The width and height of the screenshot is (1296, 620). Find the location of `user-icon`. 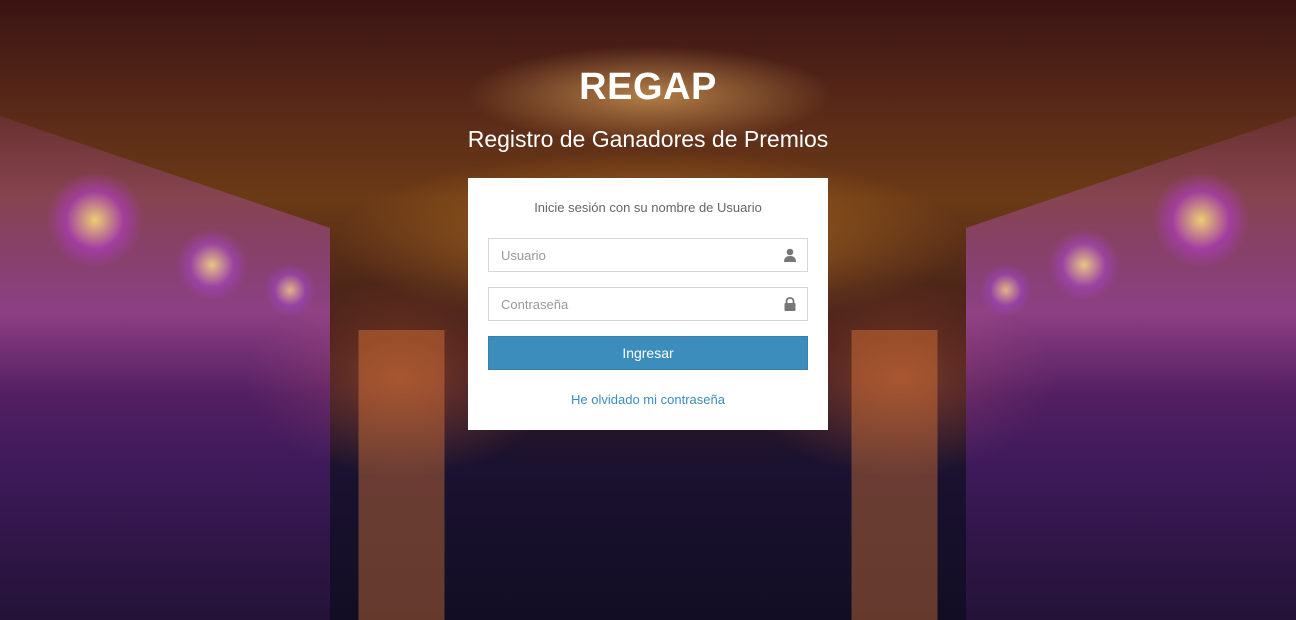

user-icon is located at coordinates (790, 255).